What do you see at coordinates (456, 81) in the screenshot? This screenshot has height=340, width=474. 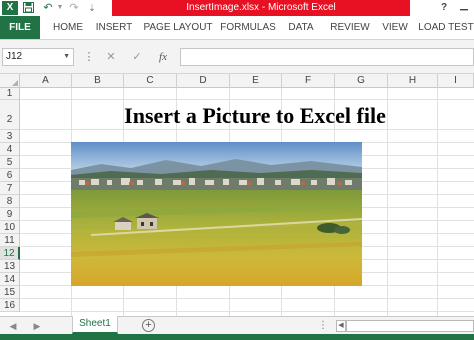 I see `column-header-i: I` at bounding box center [456, 81].